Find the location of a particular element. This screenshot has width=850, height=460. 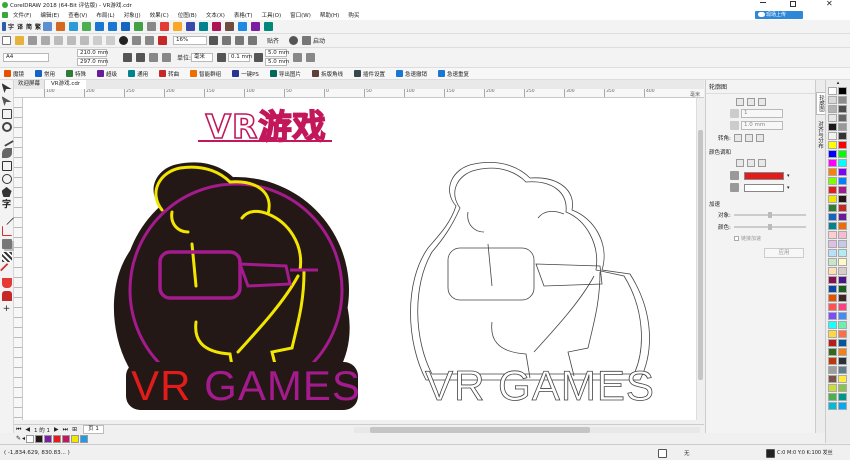

doc-swatch-black is located at coordinates (39, 438).